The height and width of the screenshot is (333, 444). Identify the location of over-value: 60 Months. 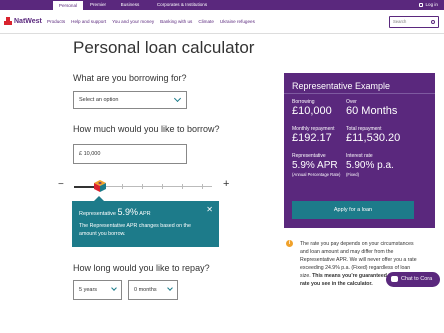
(372, 111).